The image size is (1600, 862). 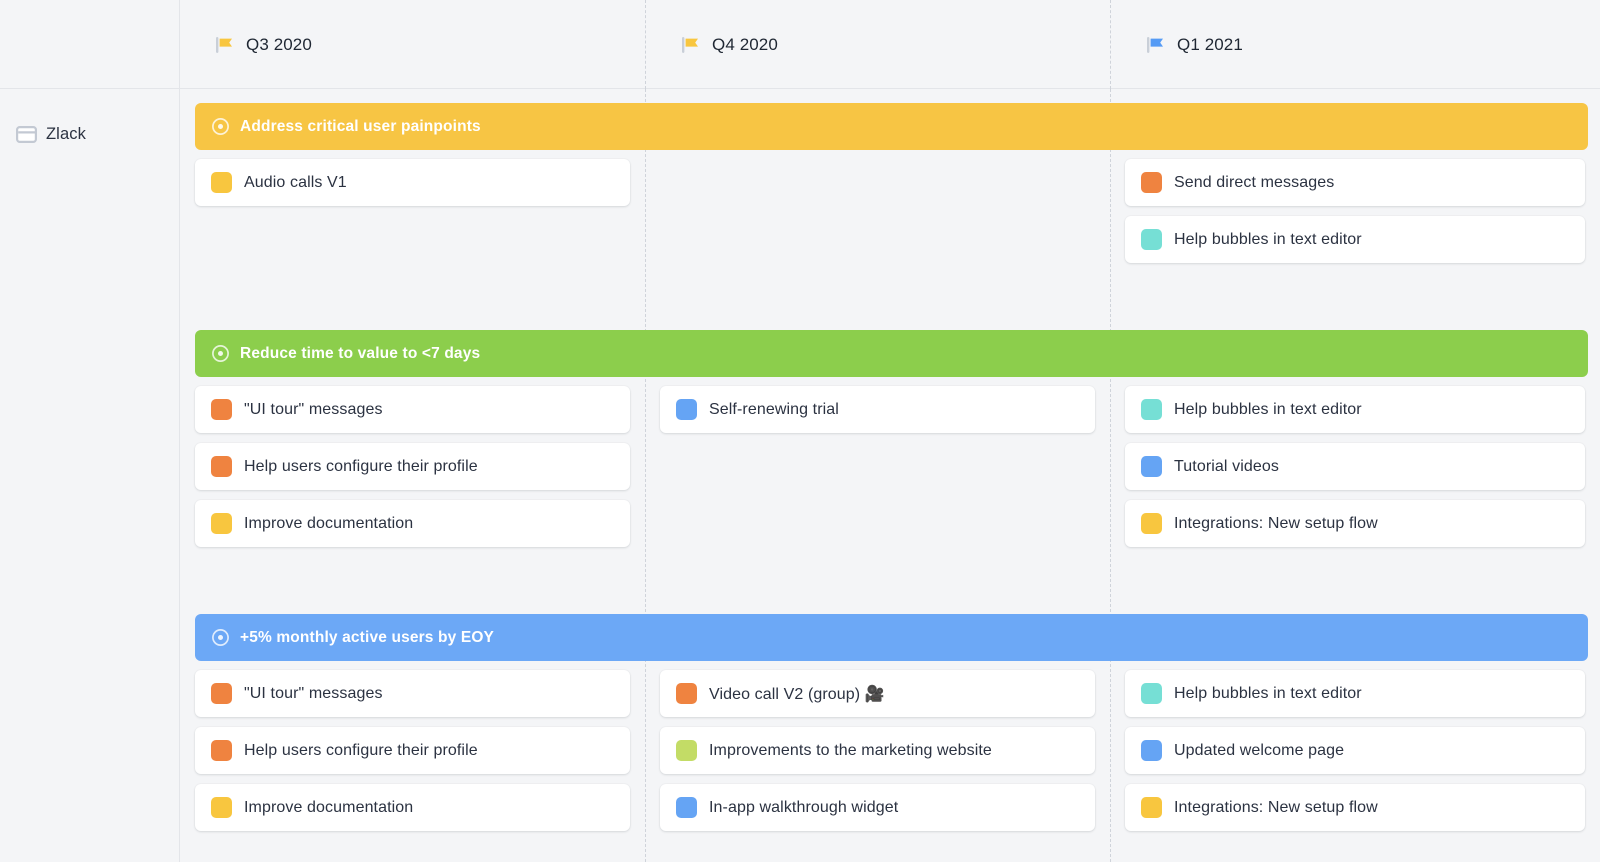 What do you see at coordinates (89, 134) in the screenshot?
I see `sidebar-item-zlack: Zlack` at bounding box center [89, 134].